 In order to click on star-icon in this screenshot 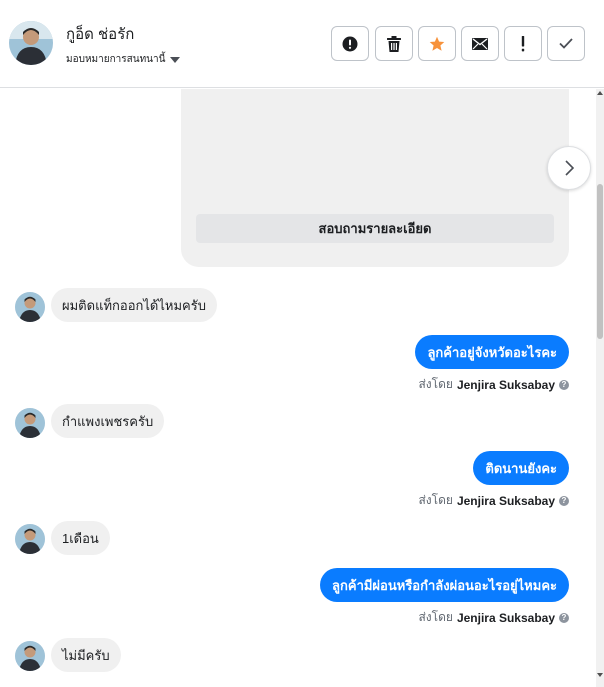, I will do `click(437, 43)`.